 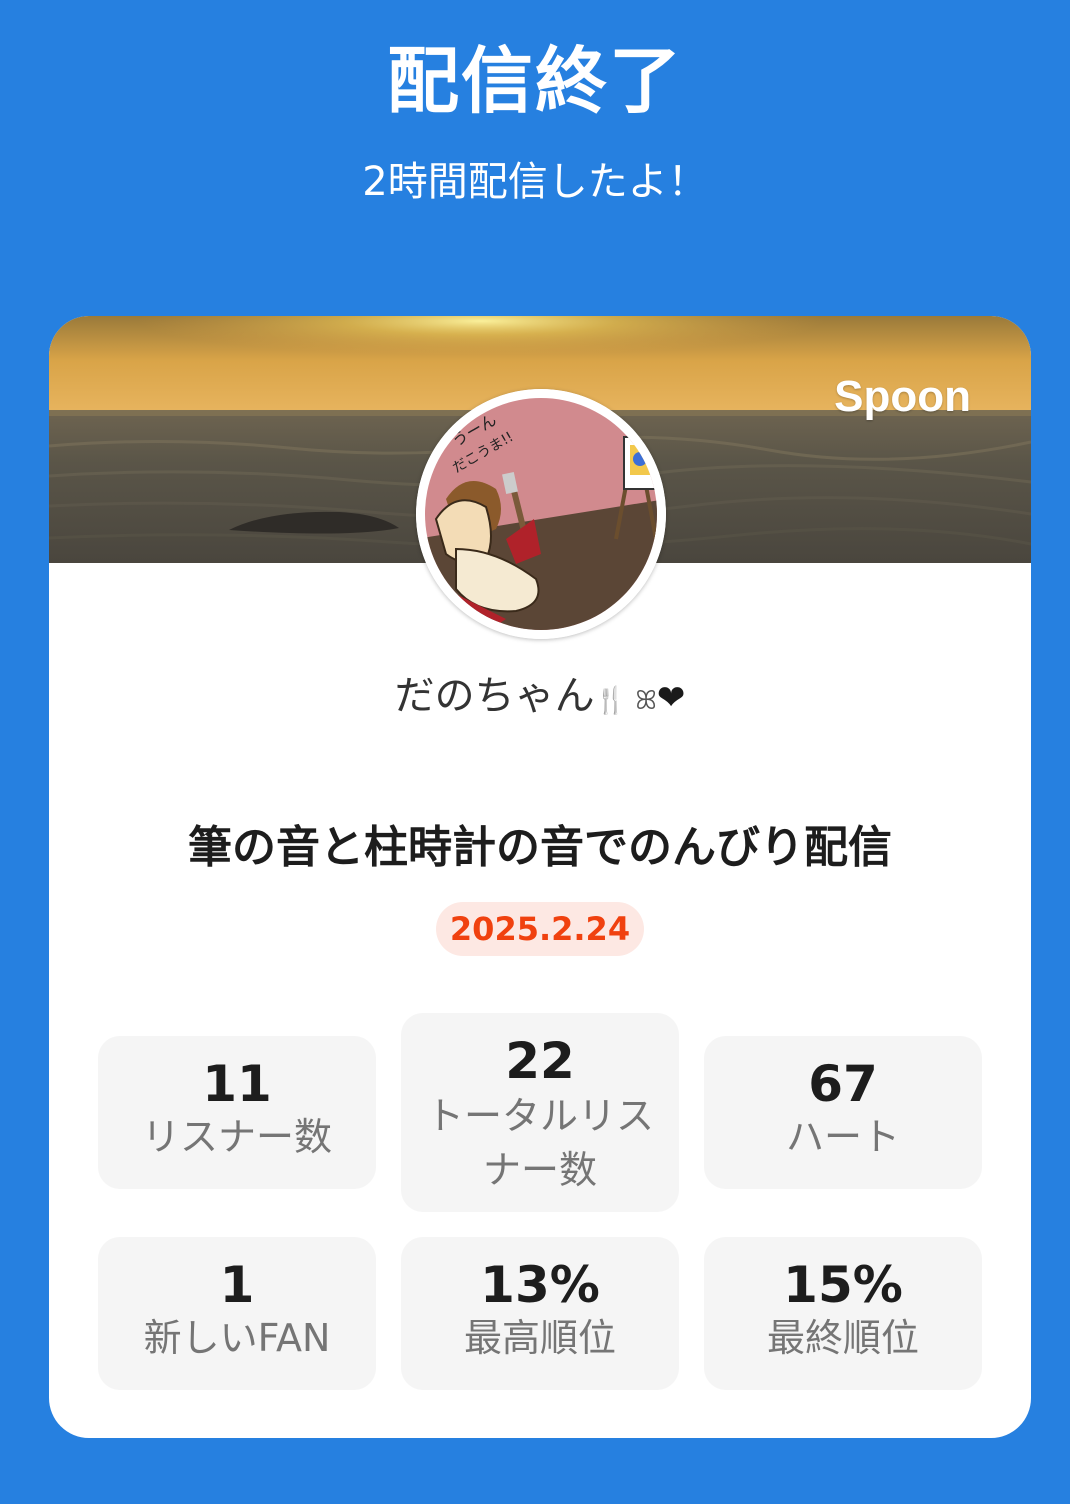 What do you see at coordinates (671, 698) in the screenshot?
I see `heart-icon: ❤` at bounding box center [671, 698].